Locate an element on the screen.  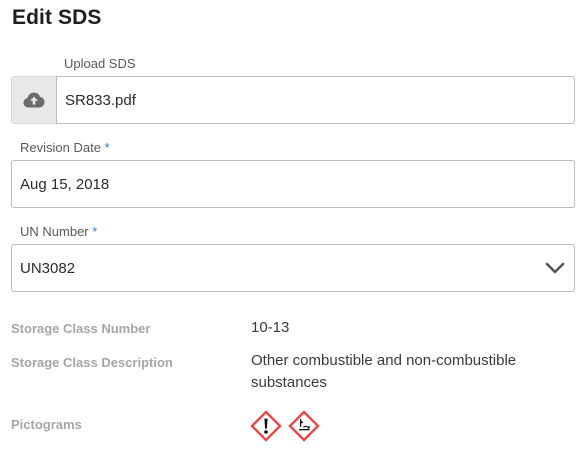
storage-class-description-line2: substances is located at coordinates (289, 382).